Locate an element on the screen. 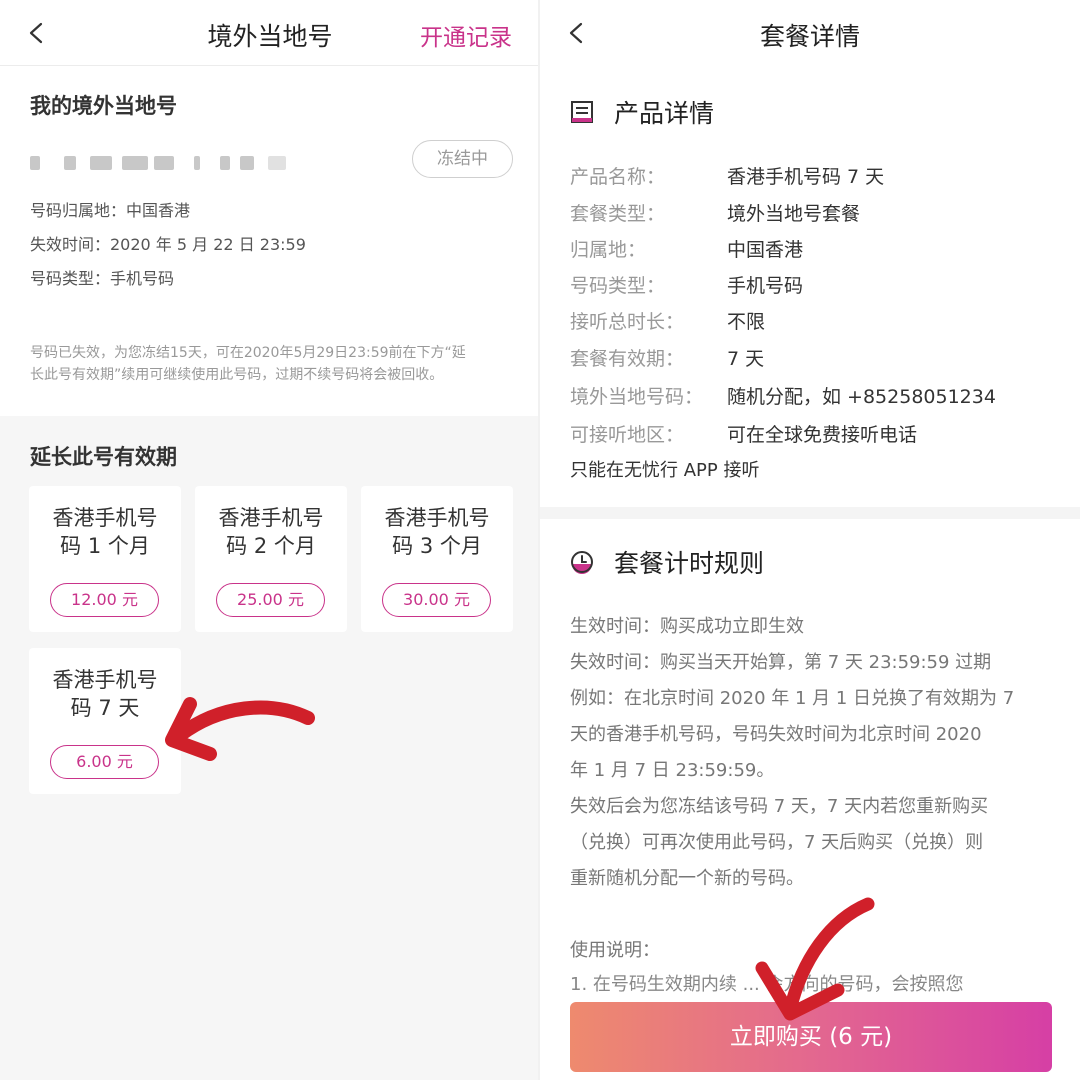  detail-value: 中国香港 is located at coordinates (765, 250).